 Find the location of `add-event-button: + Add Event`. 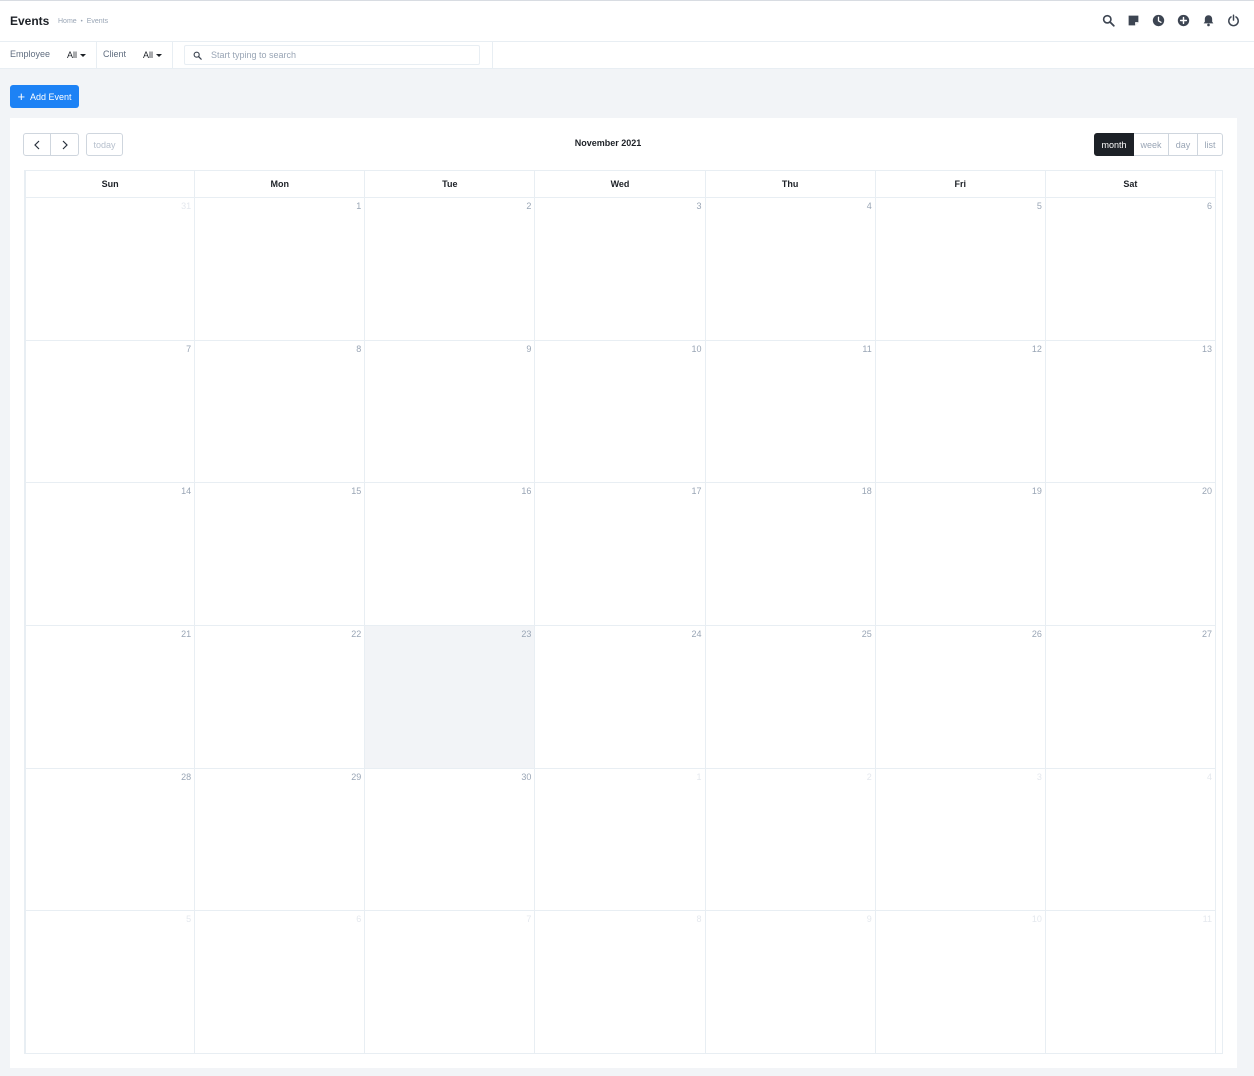

add-event-button: + Add Event is located at coordinates (44, 96).